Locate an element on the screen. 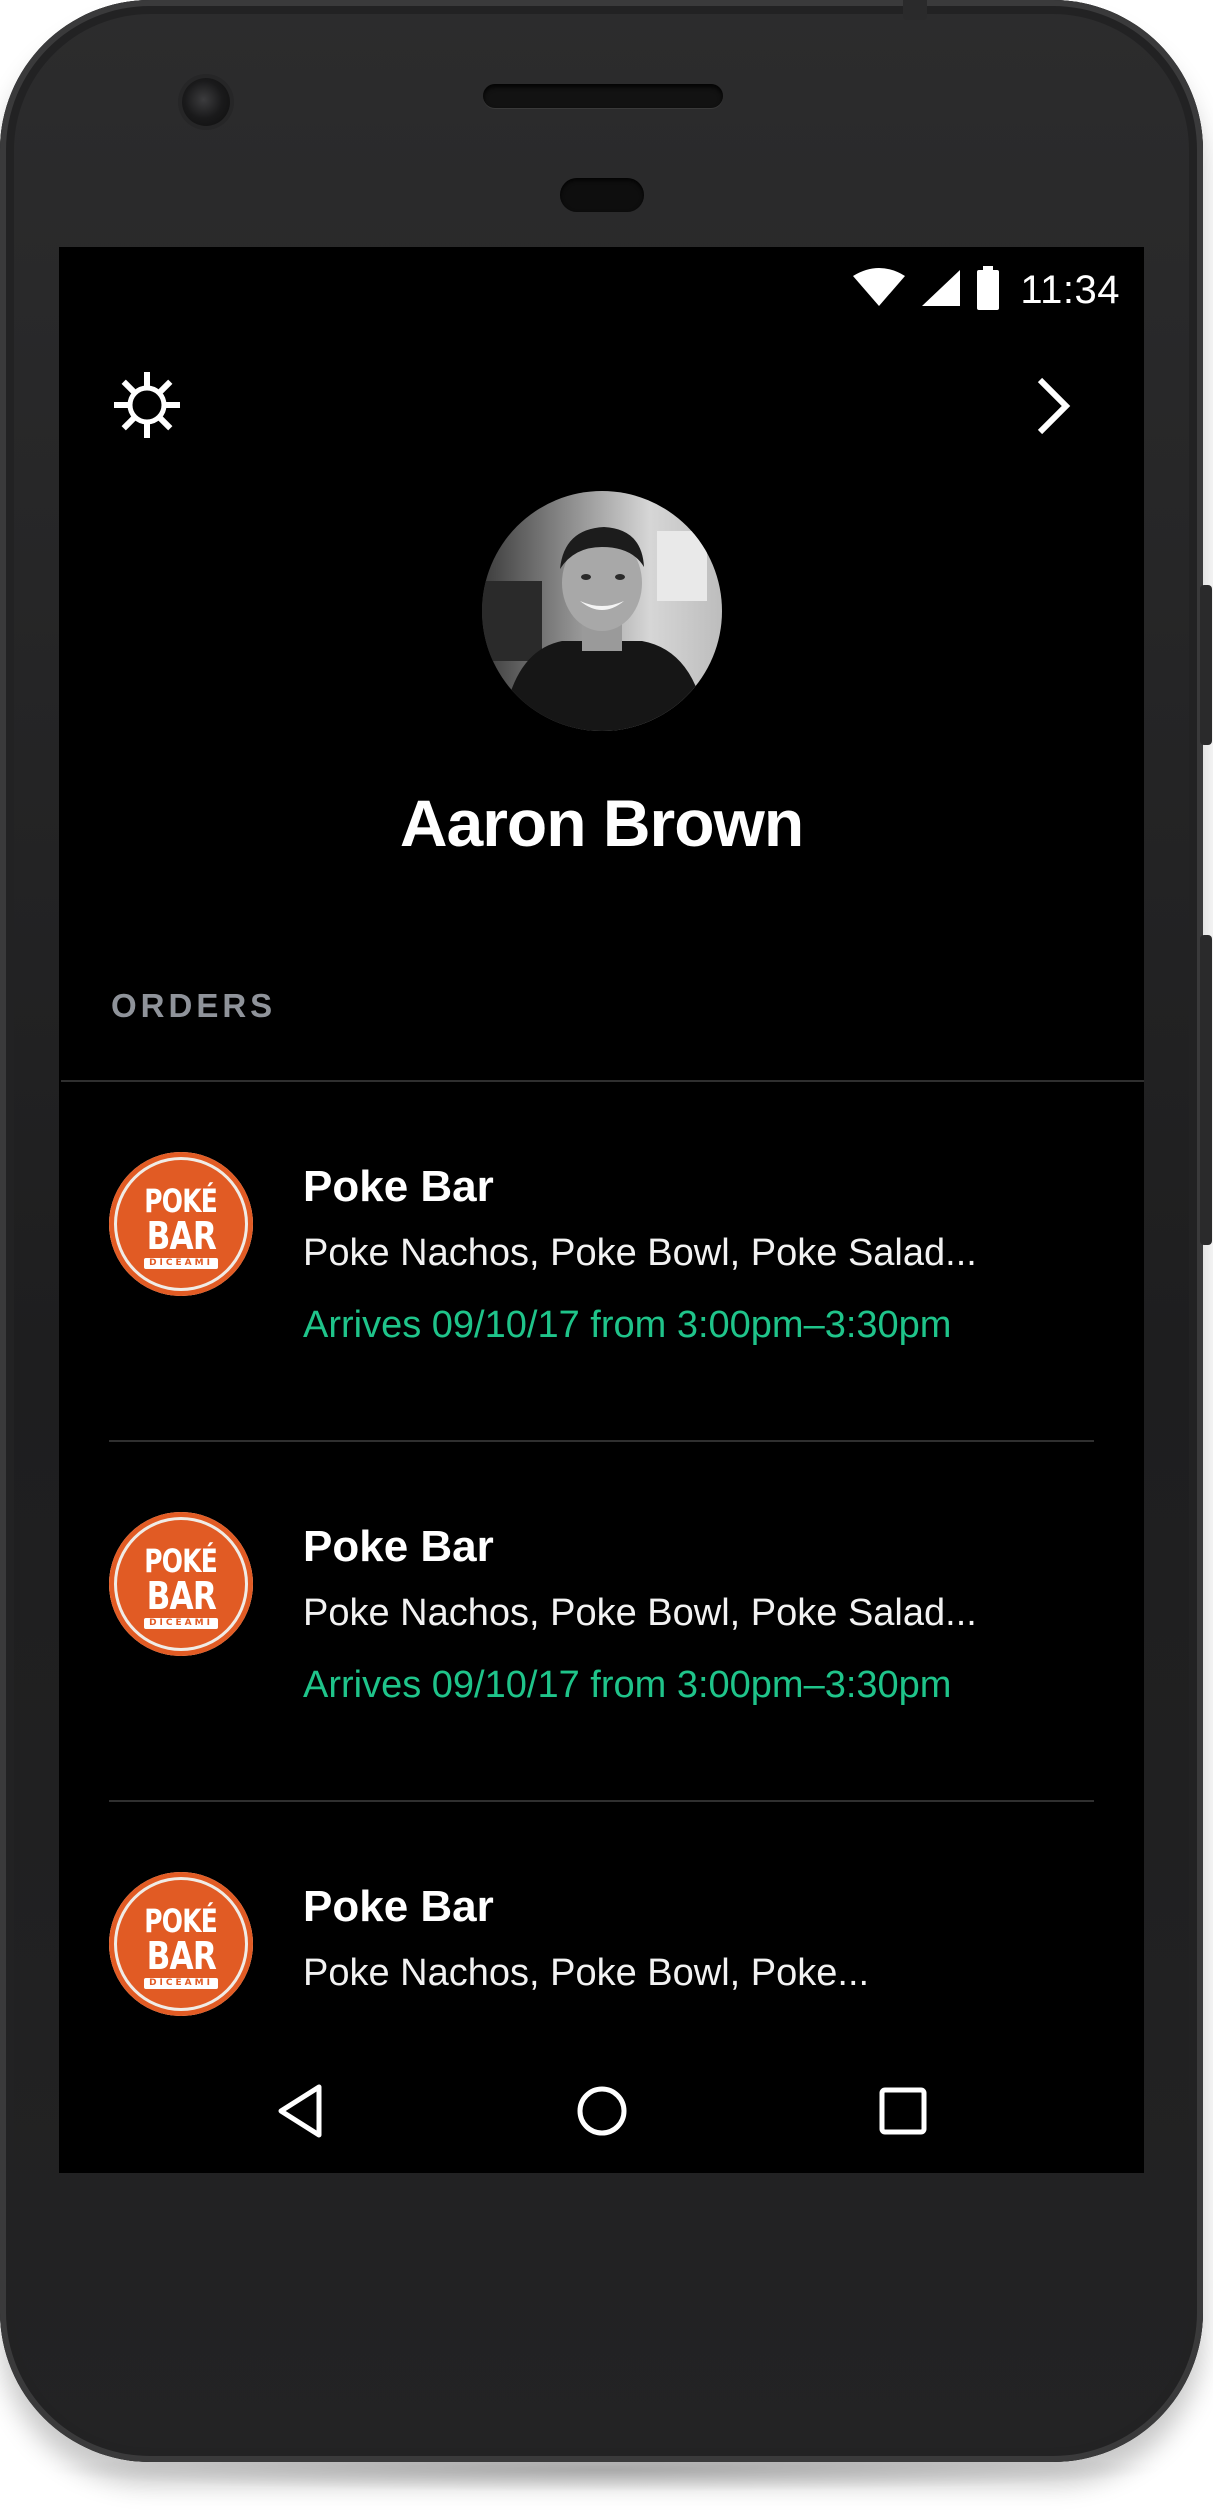  status-time: 11:34 is located at coordinates (1070, 289).